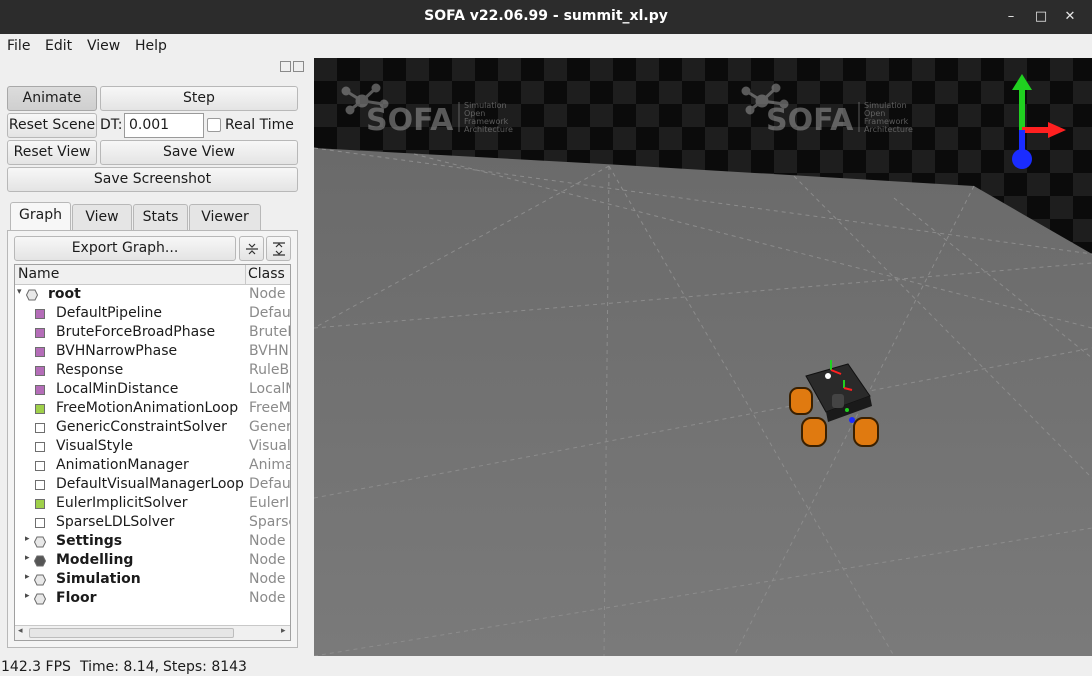 This screenshot has height=676, width=1092. I want to click on step-button: Step, so click(199, 98).